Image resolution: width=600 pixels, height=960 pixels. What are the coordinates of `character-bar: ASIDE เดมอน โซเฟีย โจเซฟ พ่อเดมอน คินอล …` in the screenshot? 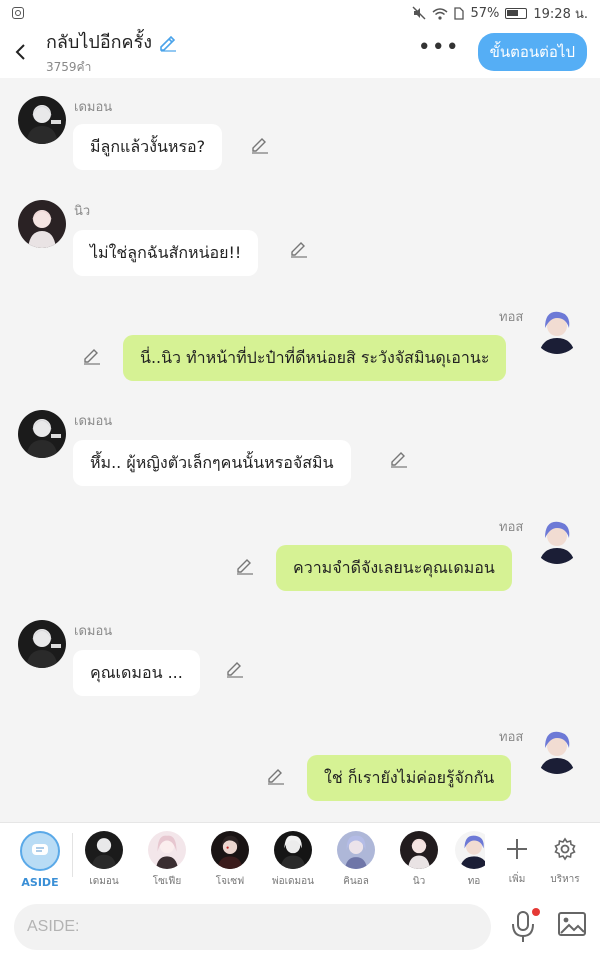 It's located at (300, 855).